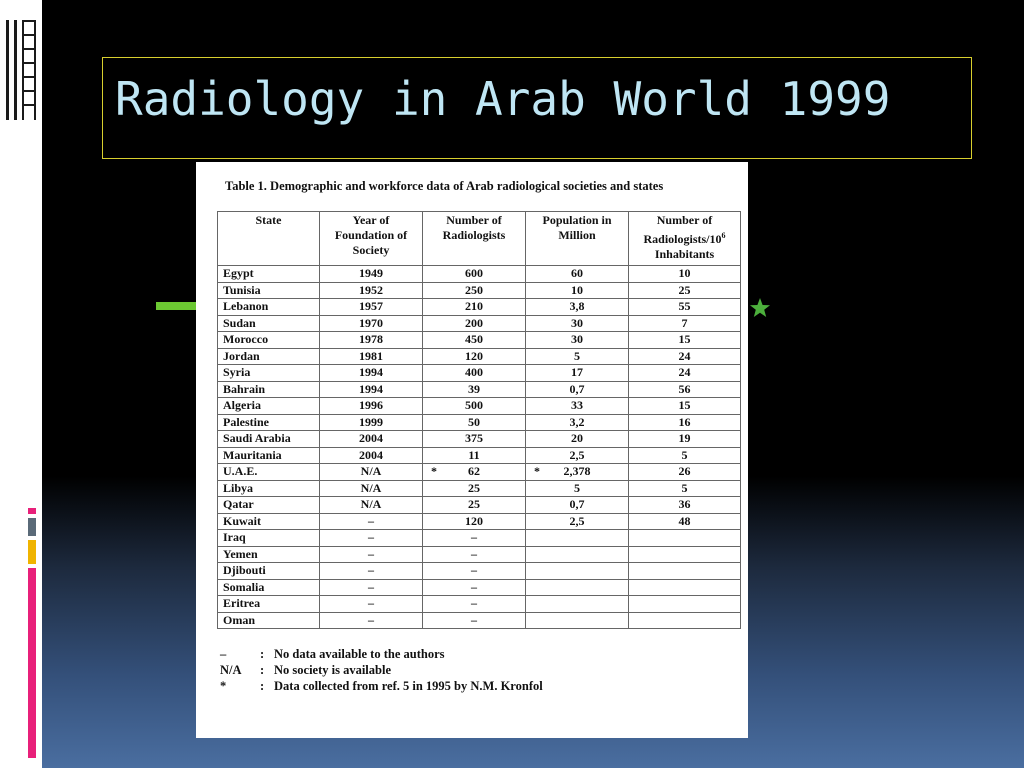  What do you see at coordinates (684, 306) in the screenshot?
I see `cell-per-million-value: 55` at bounding box center [684, 306].